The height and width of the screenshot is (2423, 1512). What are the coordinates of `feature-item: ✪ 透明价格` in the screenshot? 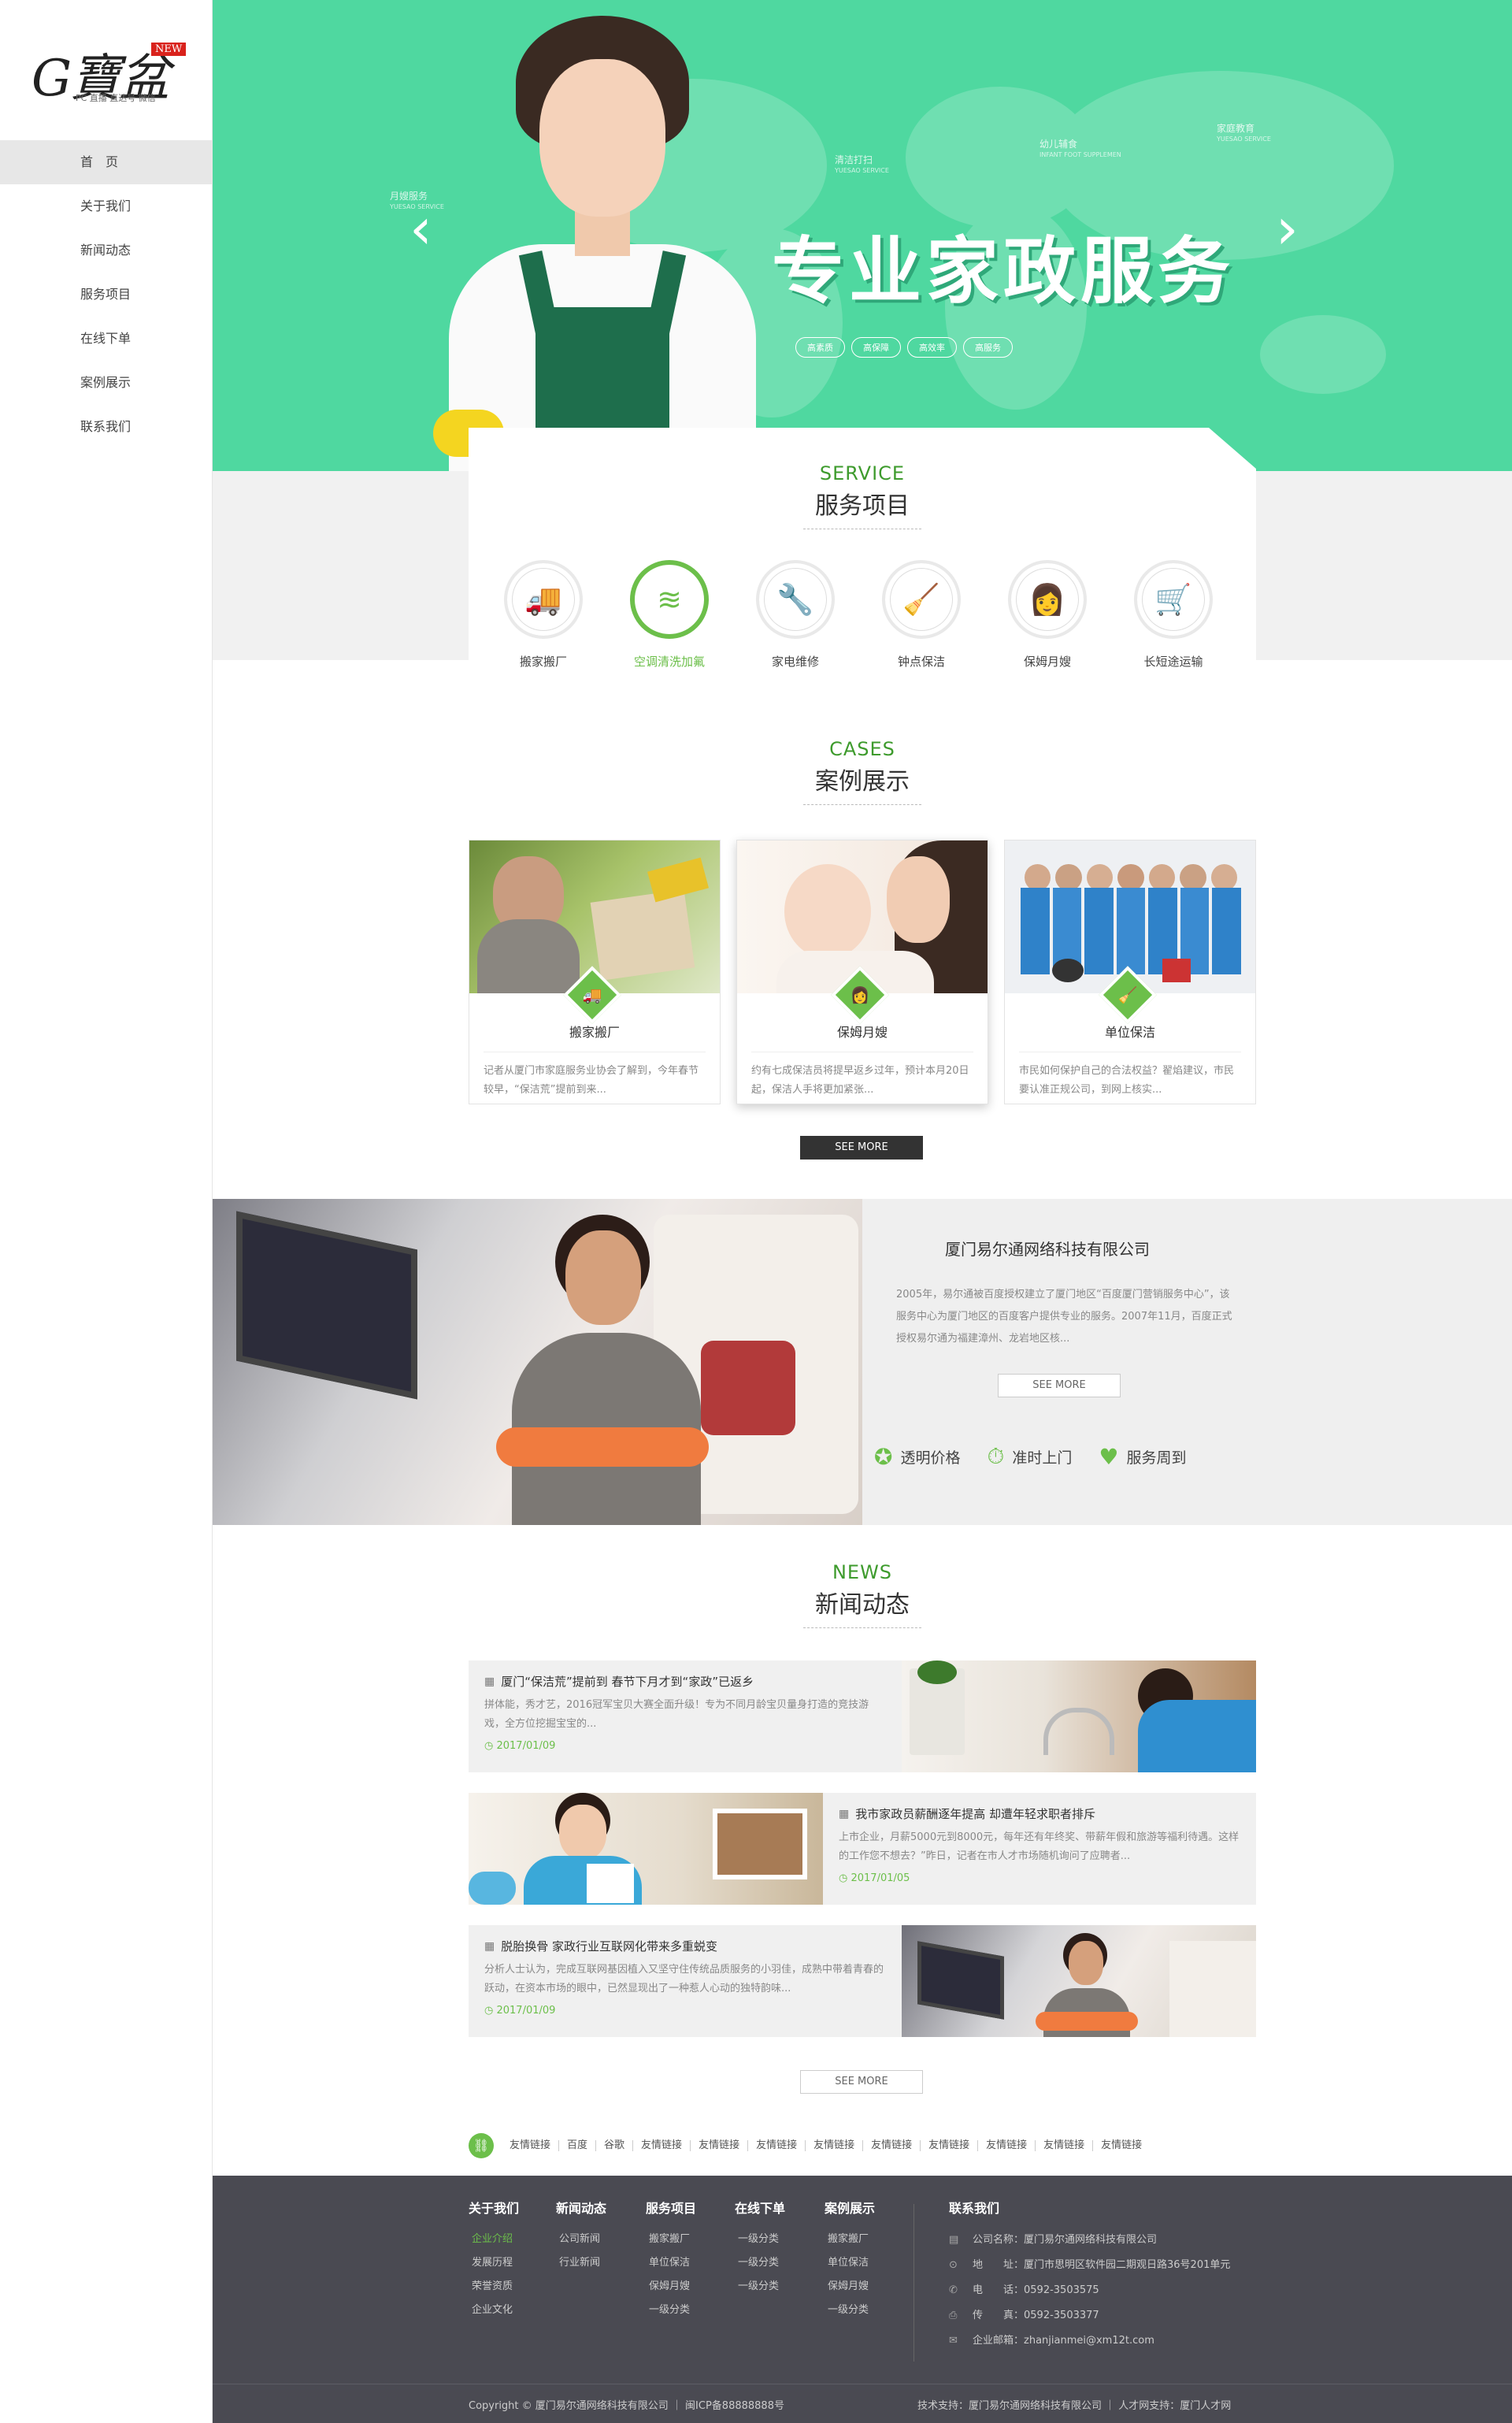 It's located at (917, 1456).